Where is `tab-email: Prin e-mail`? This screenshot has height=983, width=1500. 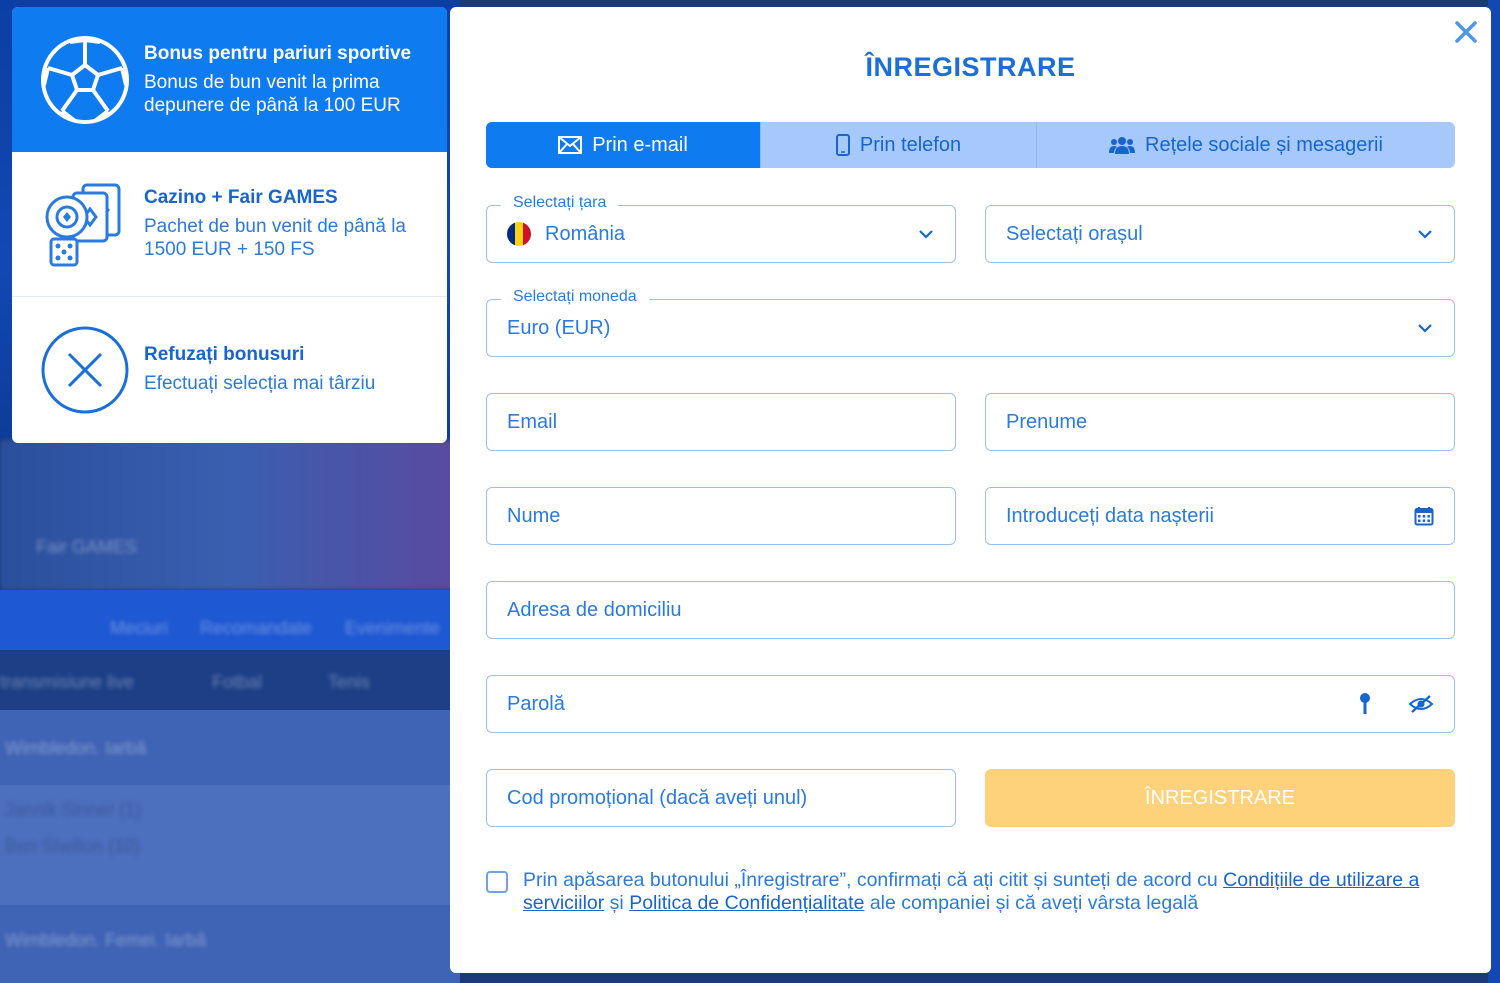 tab-email: Prin e-mail is located at coordinates (623, 145).